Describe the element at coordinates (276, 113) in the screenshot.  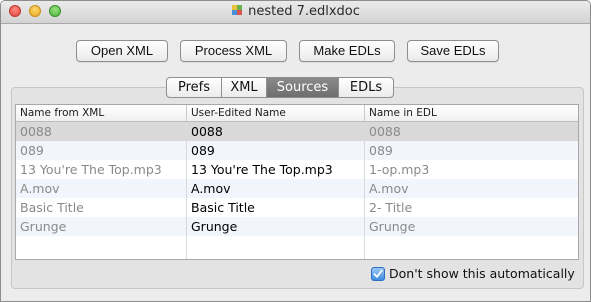
I see `column-header-user-edited-name: User-Edited Name` at that location.